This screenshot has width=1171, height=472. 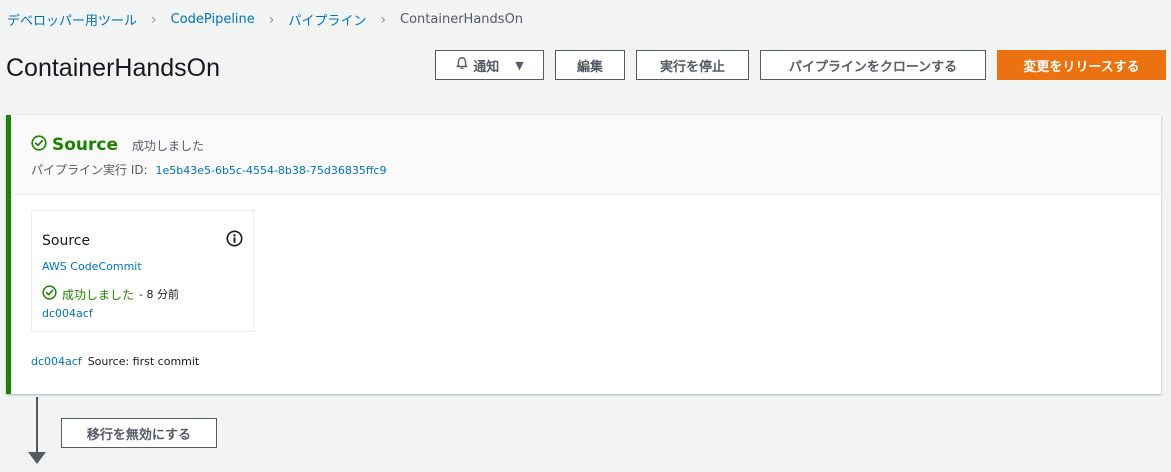 What do you see at coordinates (590, 65) in the screenshot?
I see `edit-button: 編集` at bounding box center [590, 65].